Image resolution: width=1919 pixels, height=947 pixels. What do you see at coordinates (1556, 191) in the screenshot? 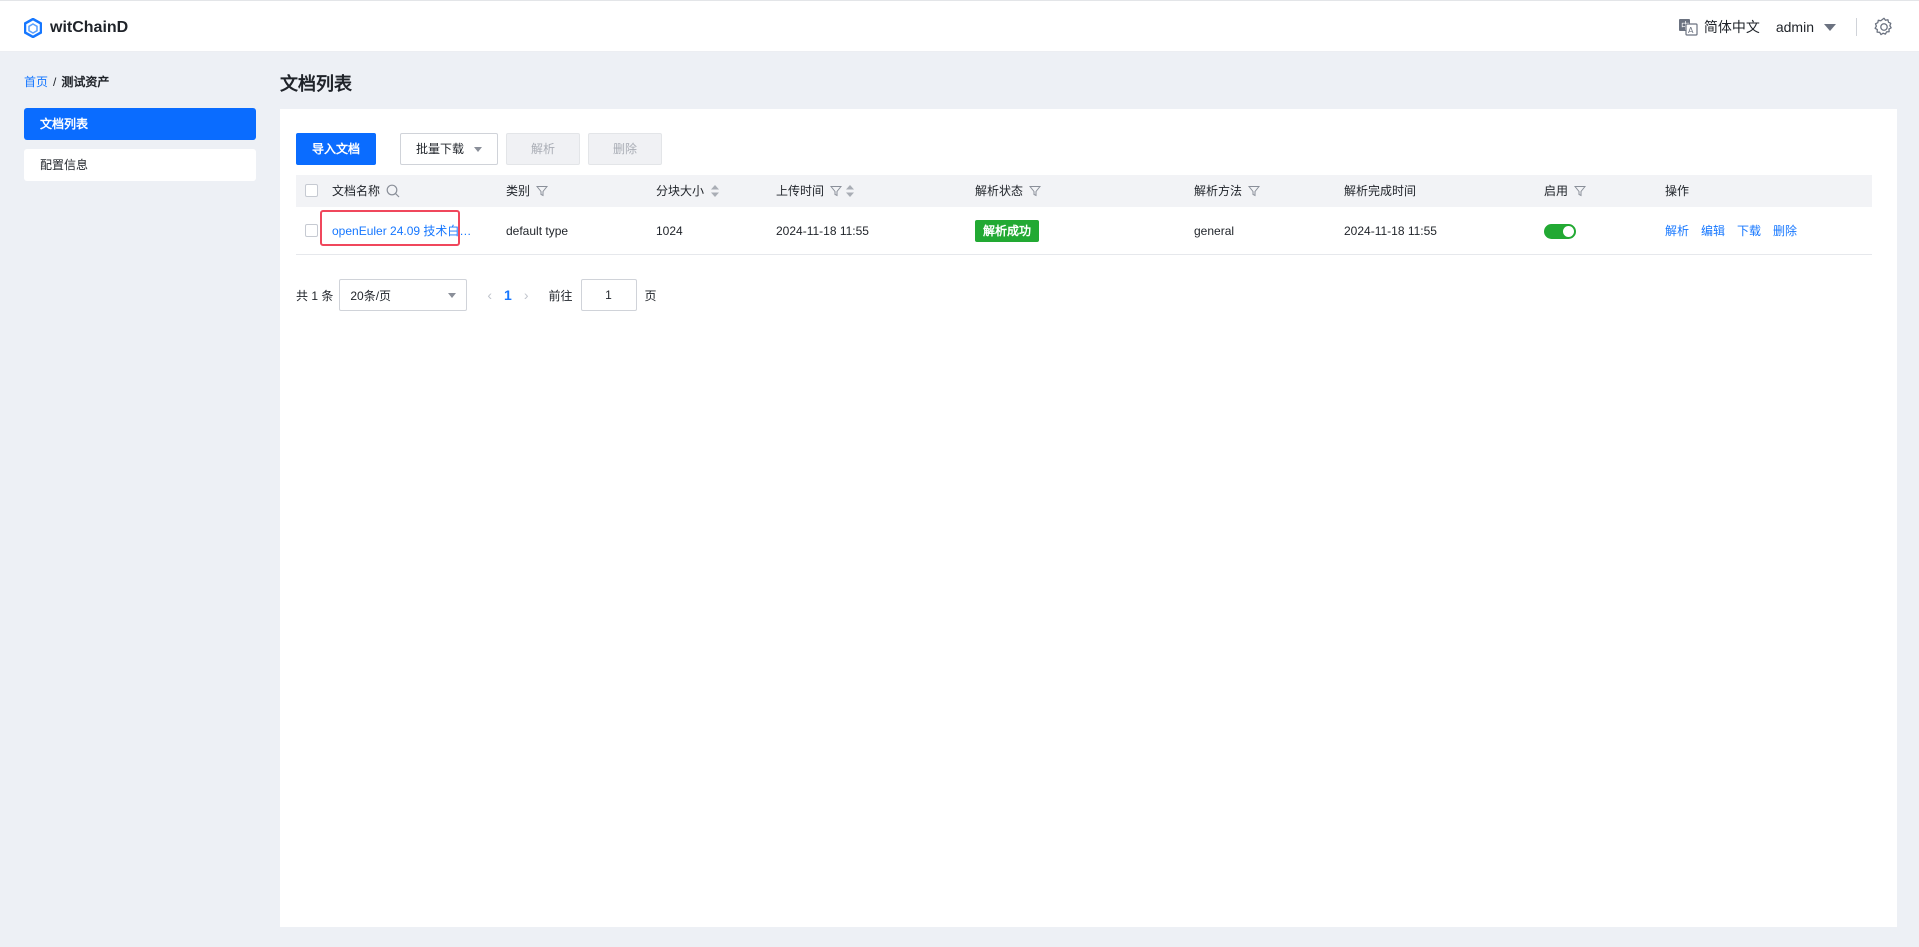
I see `column-label: 启用` at bounding box center [1556, 191].